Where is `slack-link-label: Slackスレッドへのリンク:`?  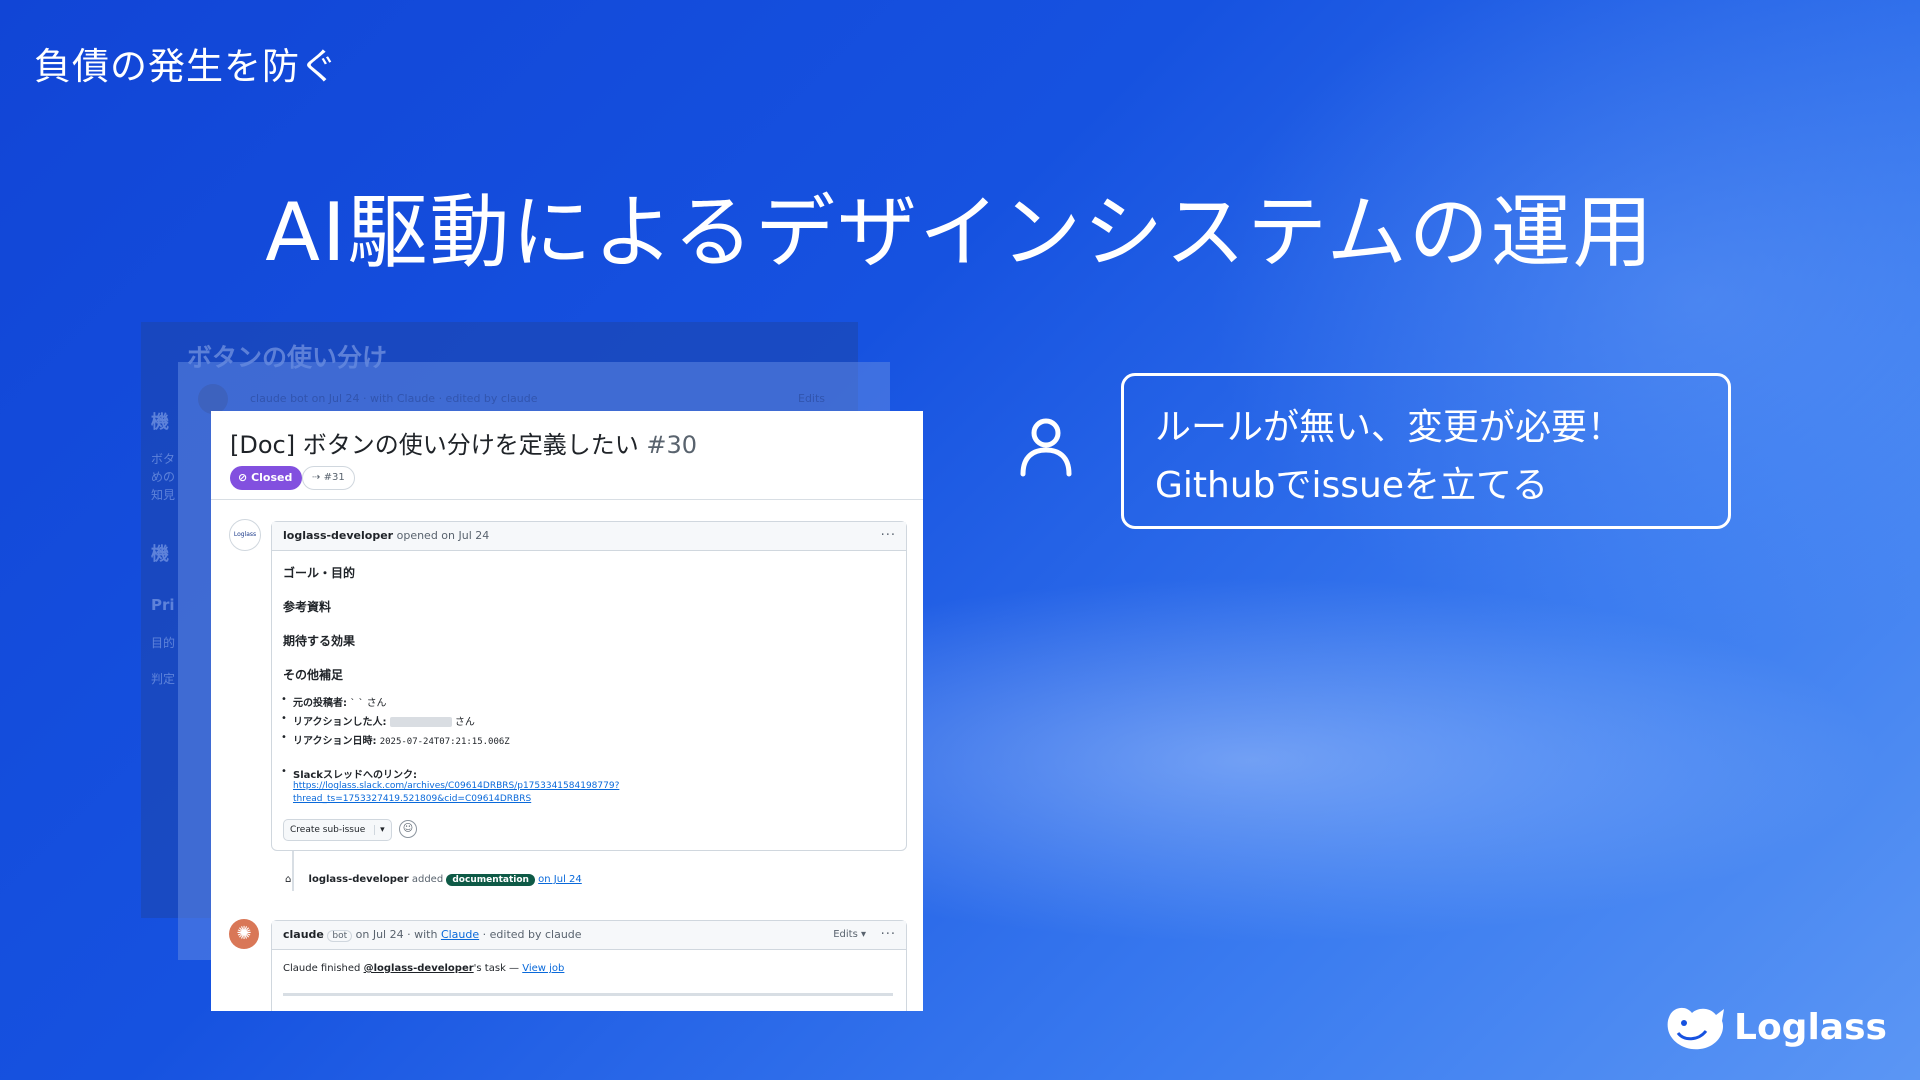
slack-link-label: Slackスレッドへのリンク: is located at coordinates (355, 775).